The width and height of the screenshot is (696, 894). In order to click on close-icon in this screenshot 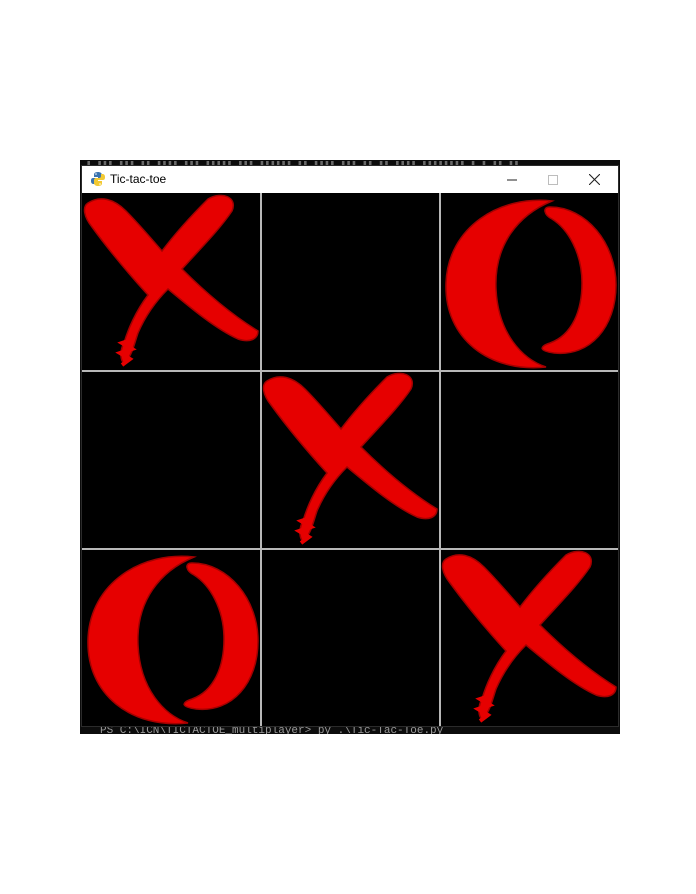, I will do `click(594, 179)`.